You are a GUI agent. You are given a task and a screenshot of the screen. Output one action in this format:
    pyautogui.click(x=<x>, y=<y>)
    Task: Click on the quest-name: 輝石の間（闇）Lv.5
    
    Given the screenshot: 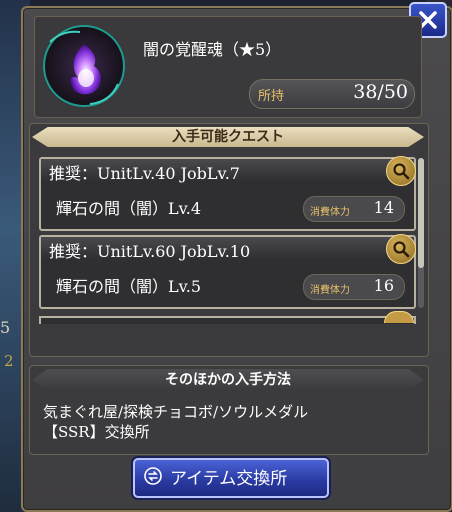 What is the action you would take?
    pyautogui.click(x=129, y=286)
    